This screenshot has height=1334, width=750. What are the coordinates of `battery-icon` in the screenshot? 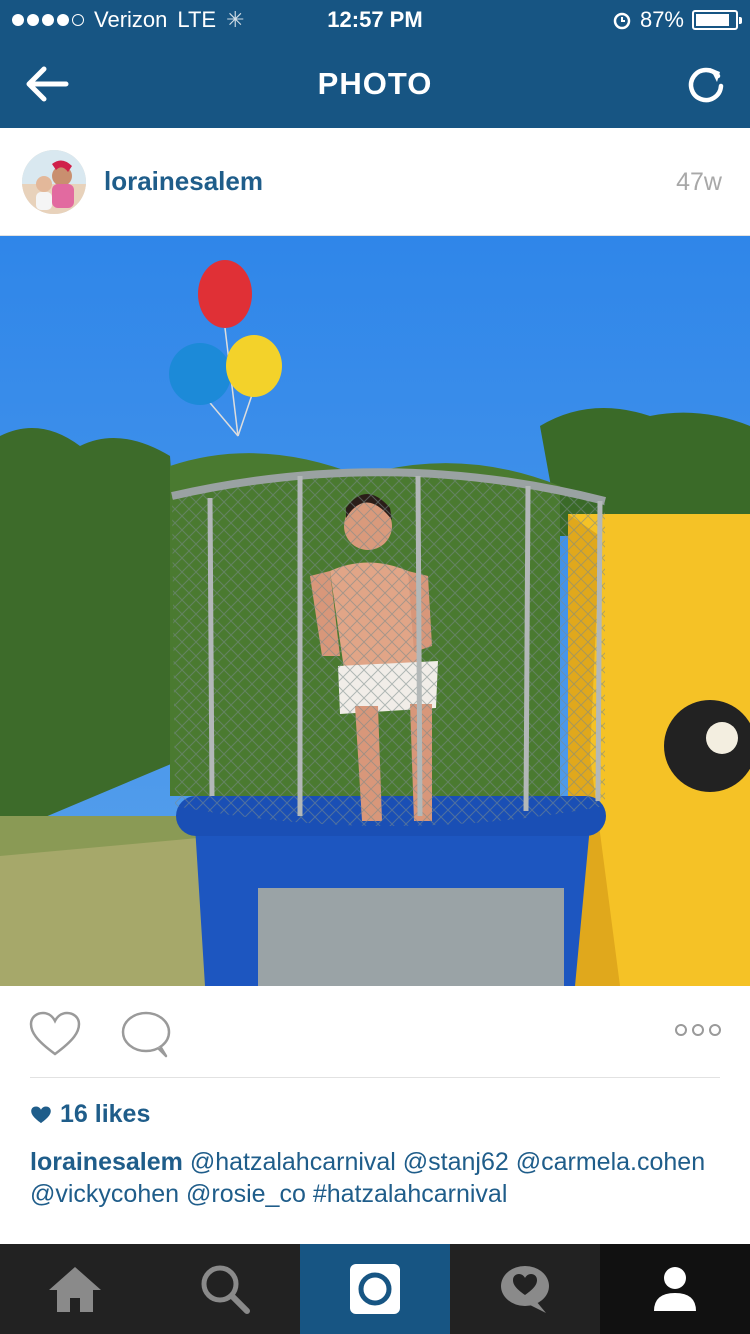 It's located at (717, 20).